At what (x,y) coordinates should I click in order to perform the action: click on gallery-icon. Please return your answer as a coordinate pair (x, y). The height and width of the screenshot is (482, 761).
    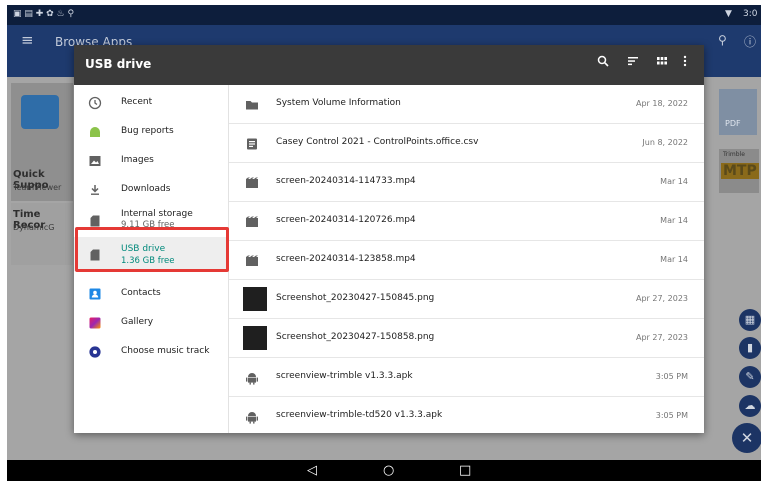
    Looking at the image, I should click on (95, 322).